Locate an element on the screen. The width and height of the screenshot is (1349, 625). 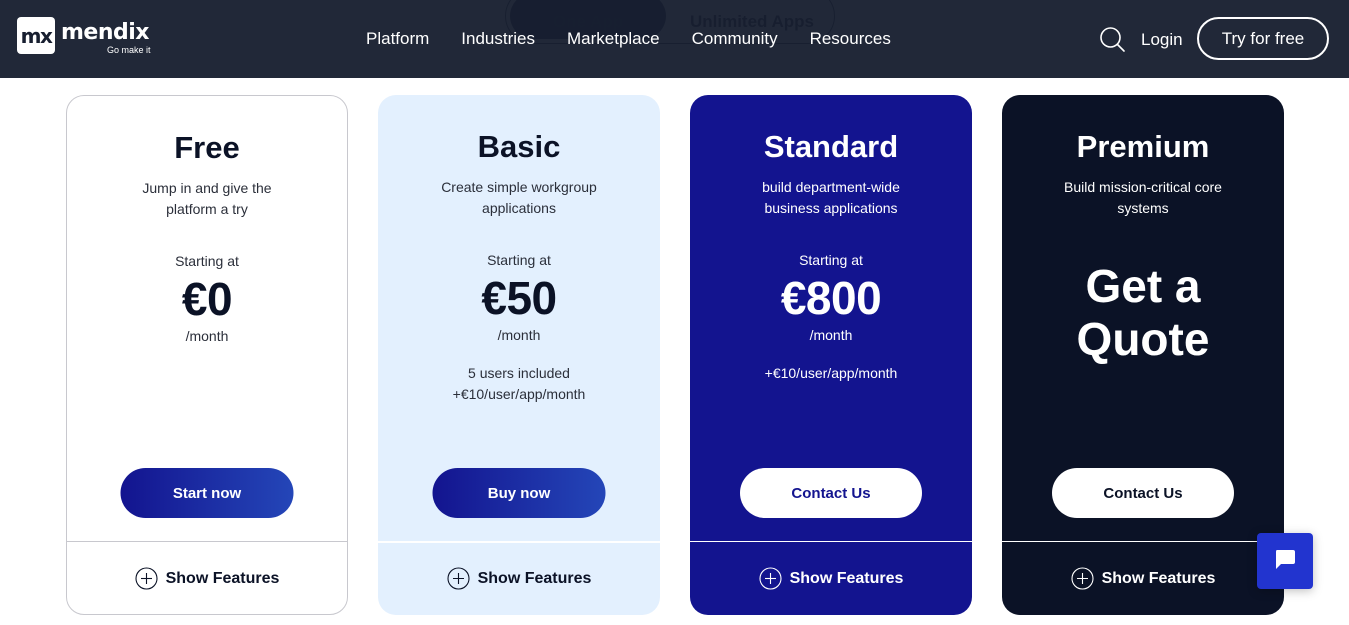
try-for-free-button: Try for free is located at coordinates (1263, 38).